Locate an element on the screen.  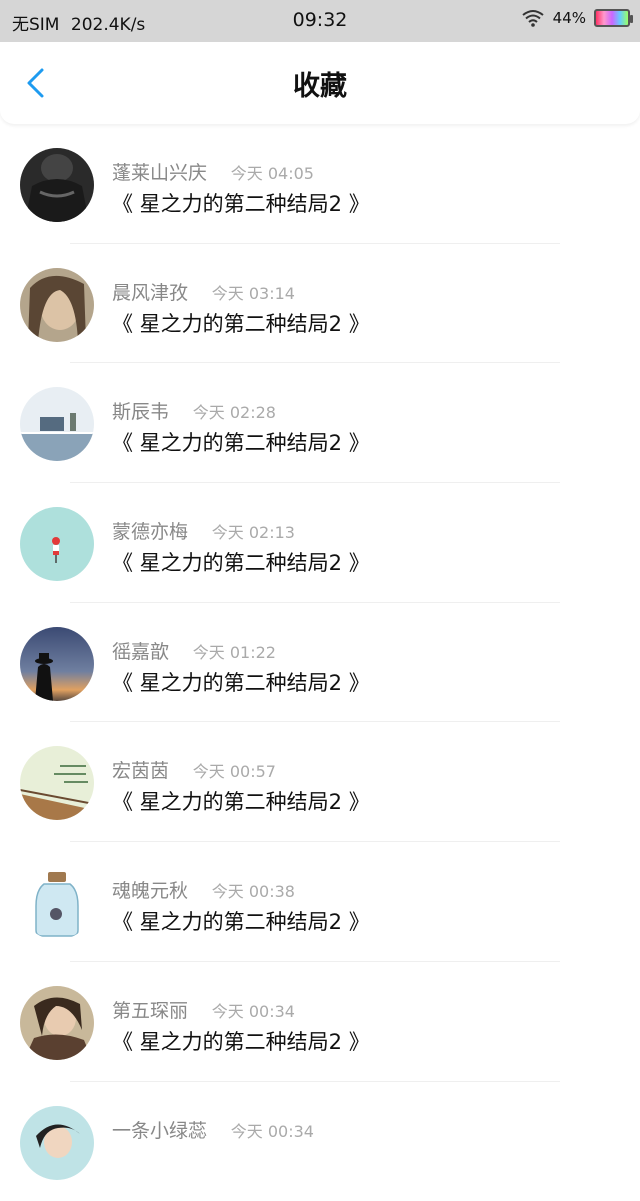
list-item: 宏茵茵 今天 00:57 《 星之力的第二种结局2 》 is located at coordinates (320, 782).